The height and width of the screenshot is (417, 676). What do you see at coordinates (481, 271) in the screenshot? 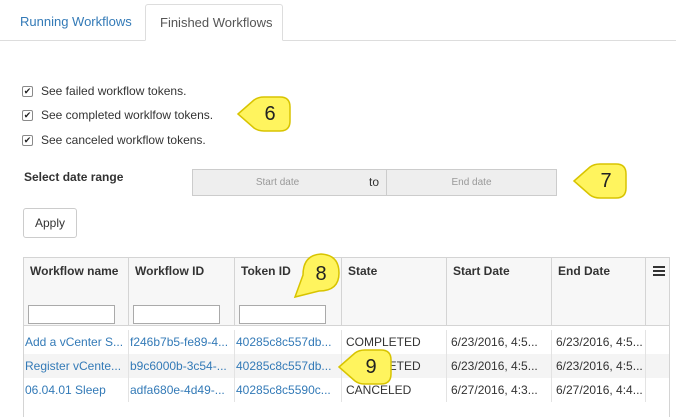
I see `column-title: Start Date` at bounding box center [481, 271].